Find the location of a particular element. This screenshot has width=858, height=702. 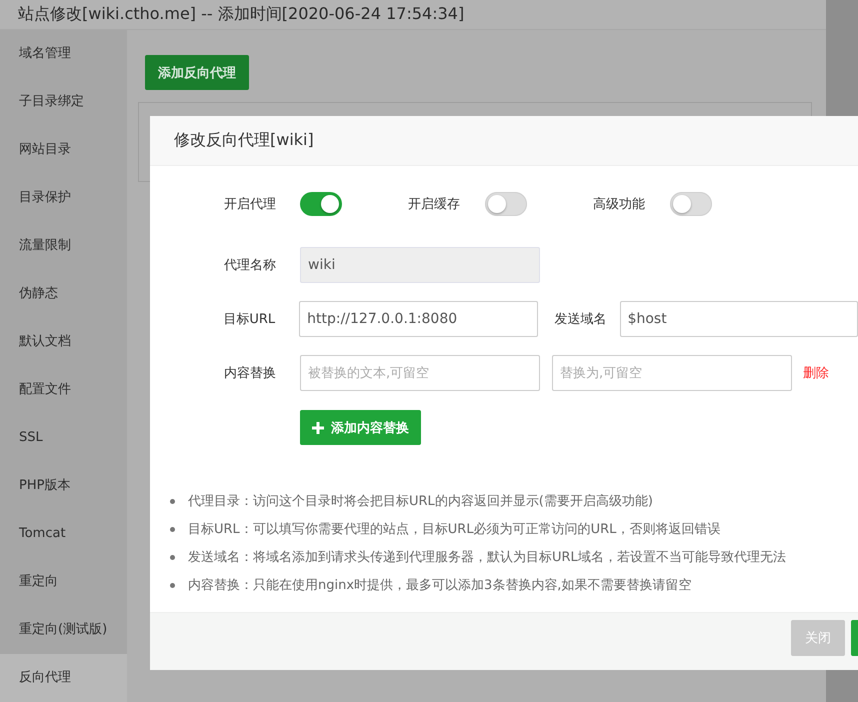

help-note: 目标URL：可以填写你需要代理的站点，目标URL必须为可正常访问的URL，否则将返回错误 is located at coordinates (454, 529).